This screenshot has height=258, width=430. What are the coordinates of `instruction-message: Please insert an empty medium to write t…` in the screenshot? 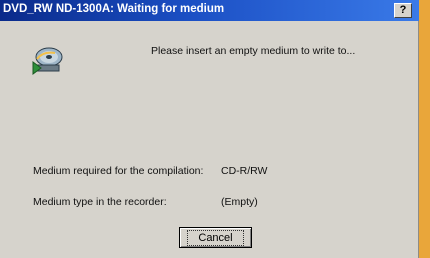 It's located at (253, 51).